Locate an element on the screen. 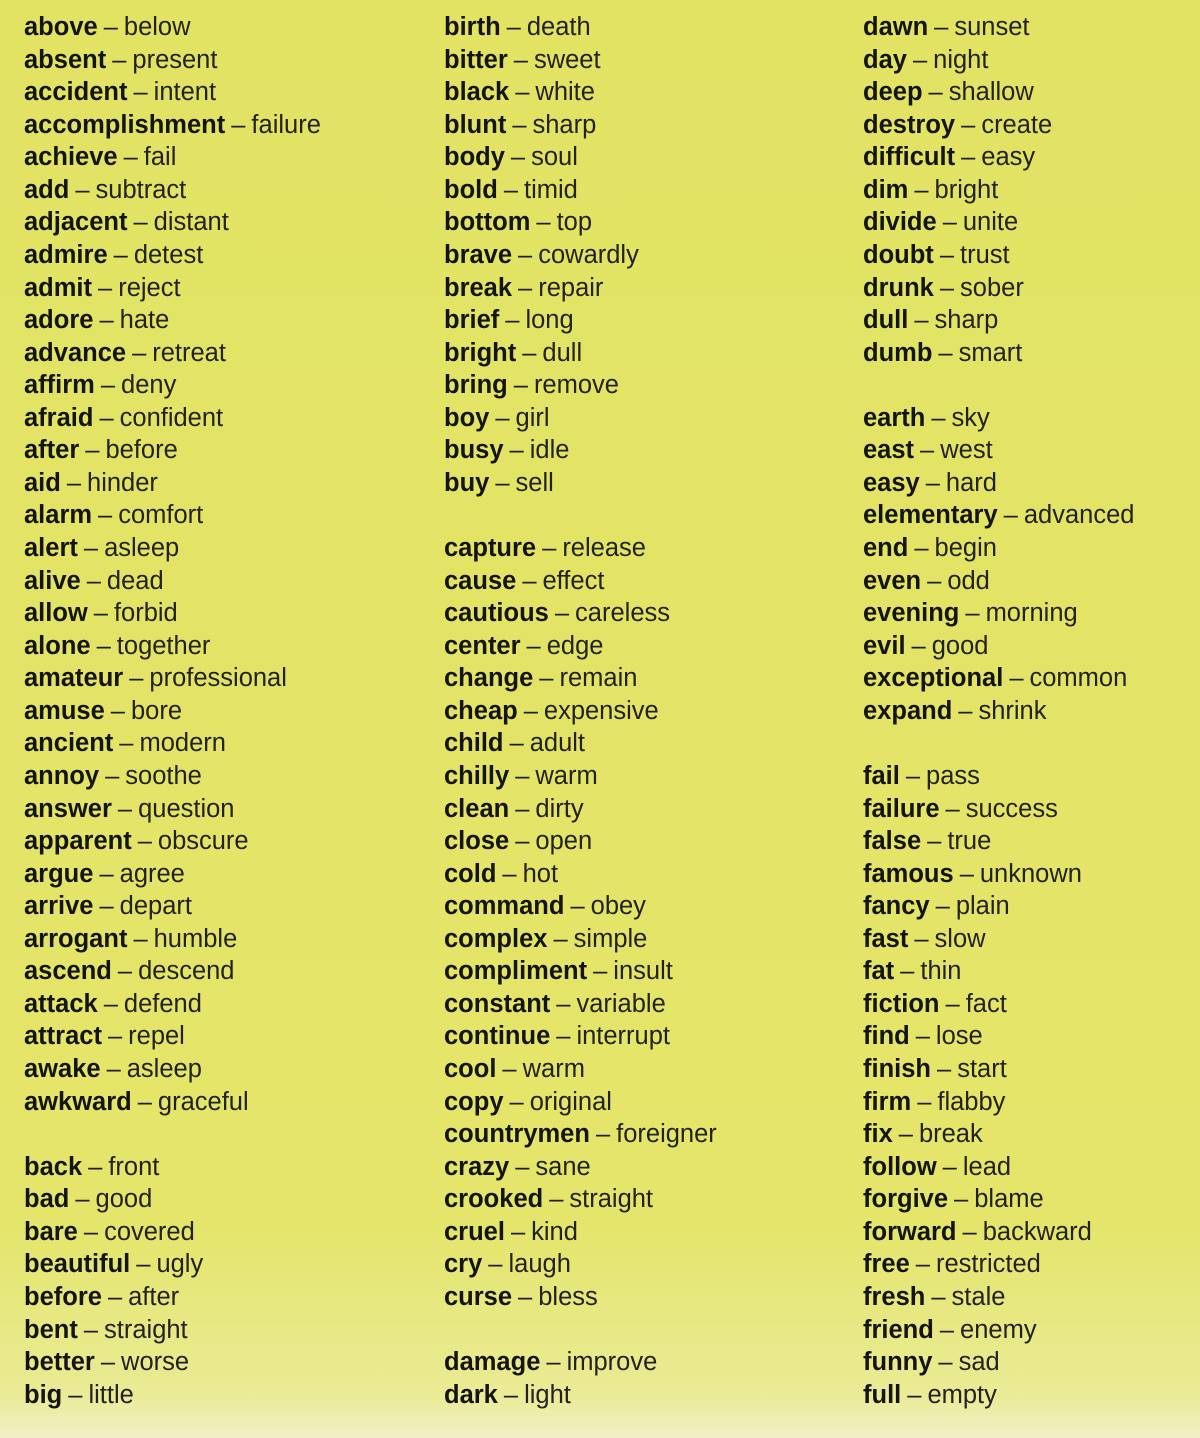  antonym-pair: day – night is located at coordinates (998, 60).